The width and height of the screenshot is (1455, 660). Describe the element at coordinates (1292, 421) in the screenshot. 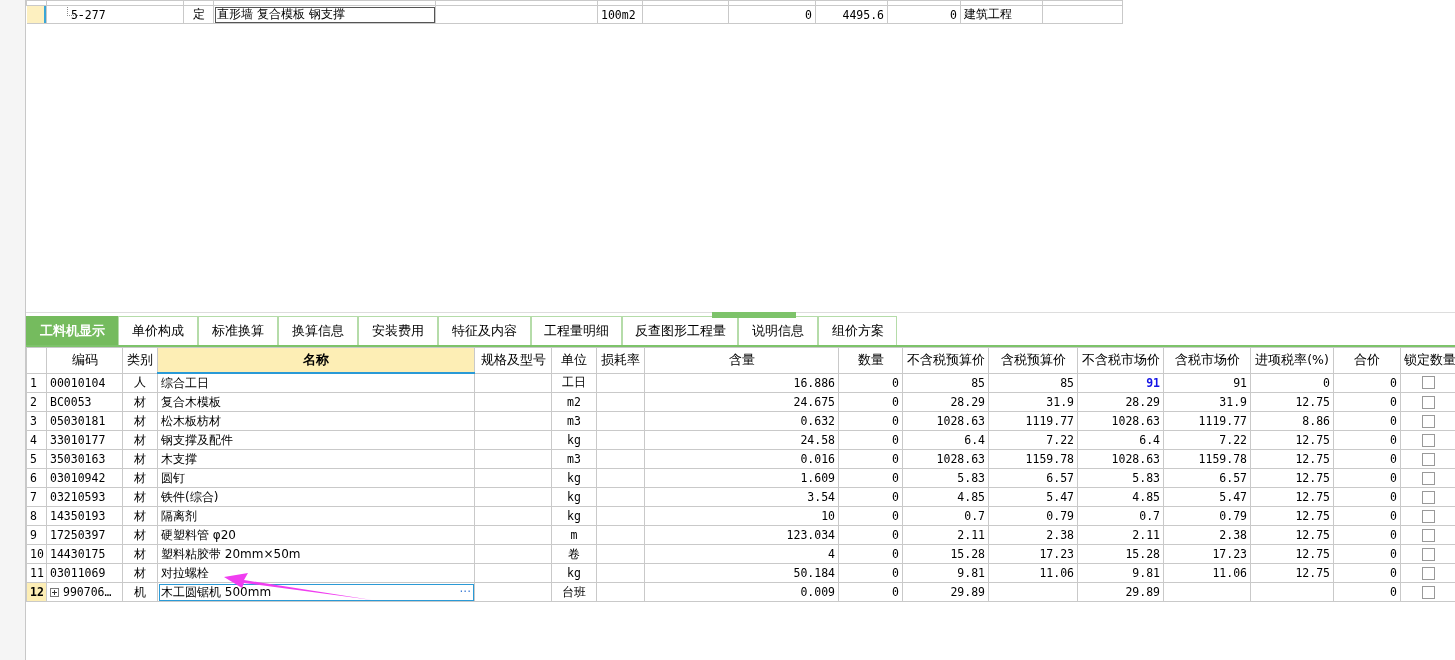

I see `table-cell: 8.86` at that location.